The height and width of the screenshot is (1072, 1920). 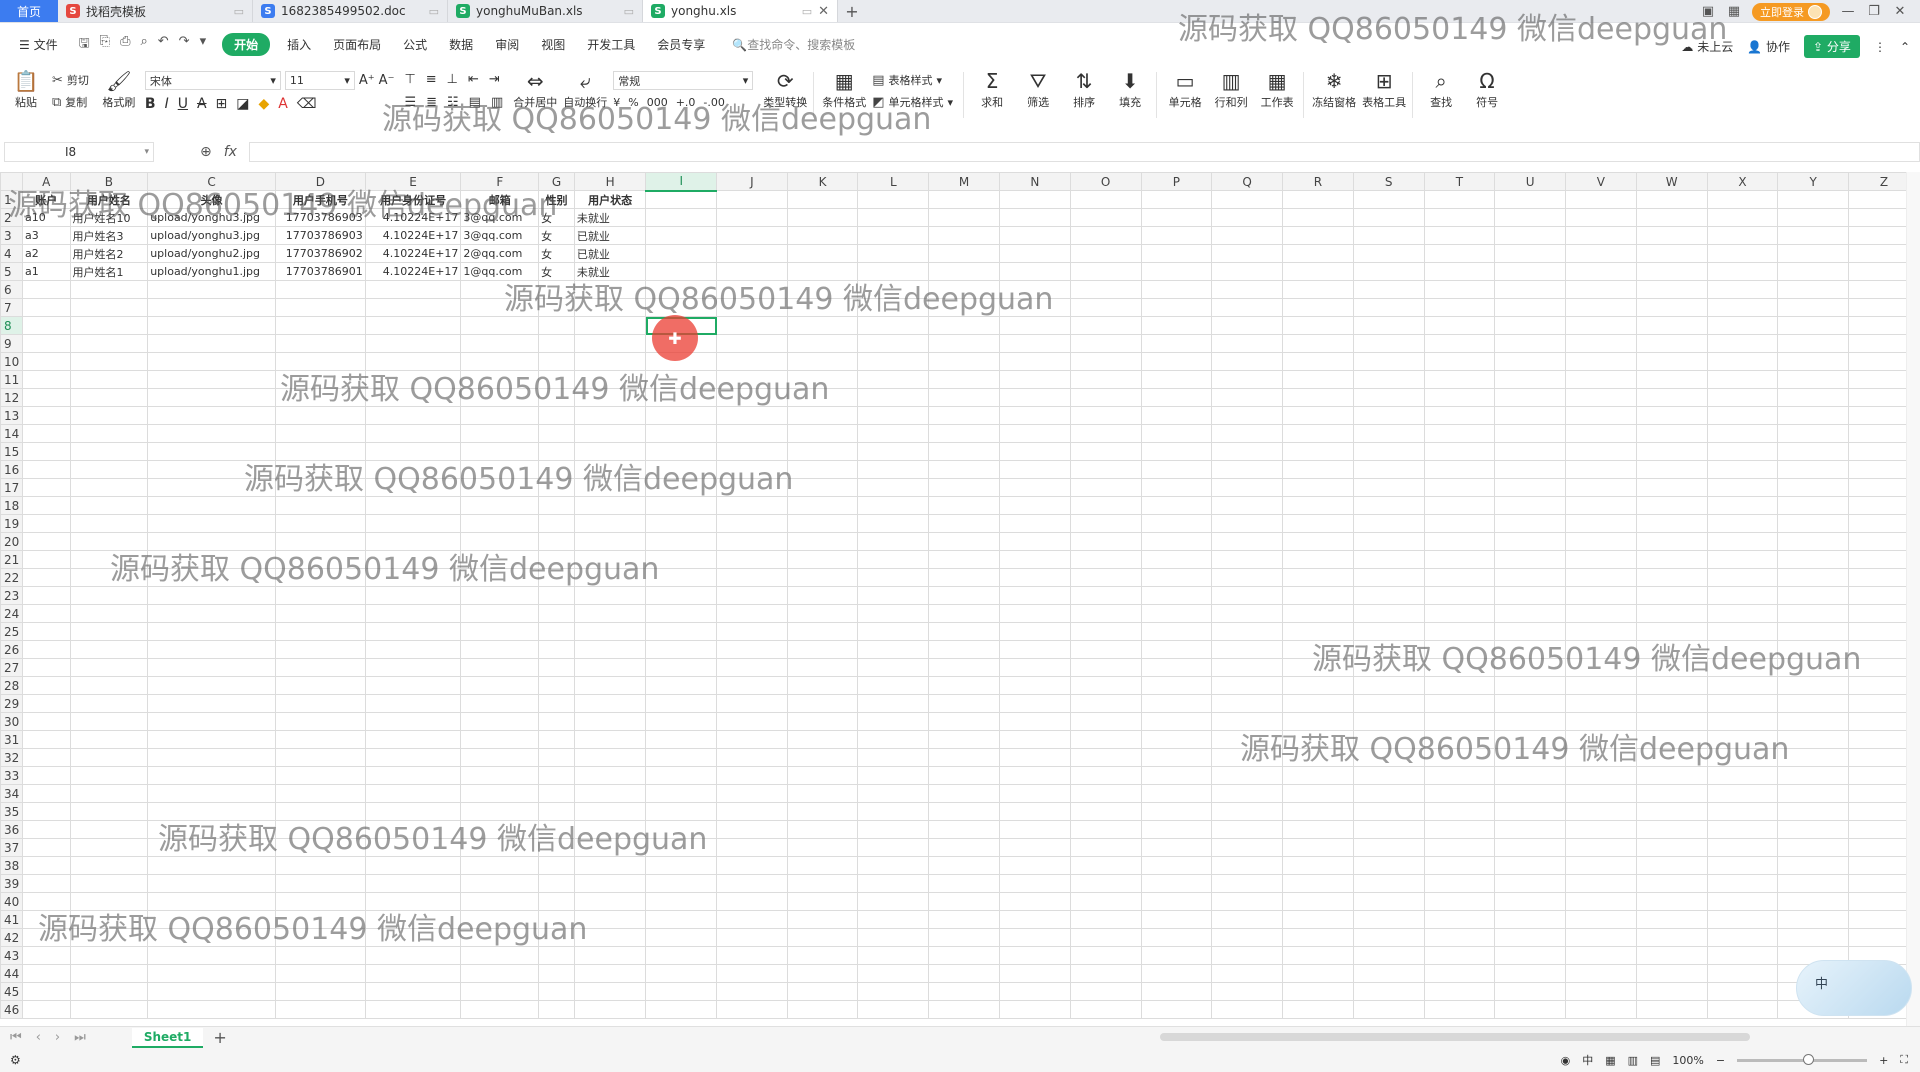 I want to click on cell: 女, so click(x=556, y=235).